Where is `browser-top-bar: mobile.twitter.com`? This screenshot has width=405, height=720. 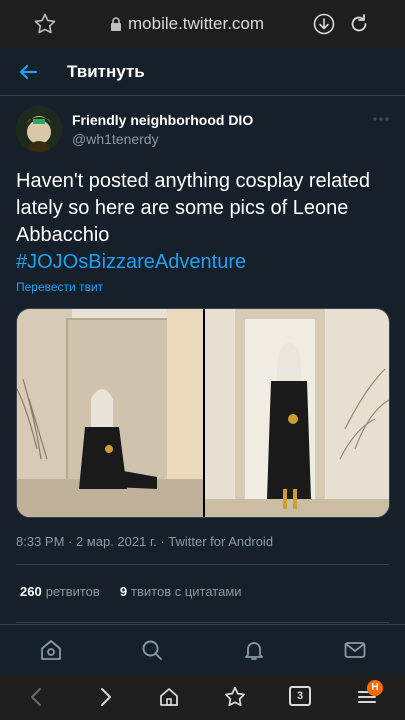
browser-top-bar: mobile.twitter.com is located at coordinates (202, 24).